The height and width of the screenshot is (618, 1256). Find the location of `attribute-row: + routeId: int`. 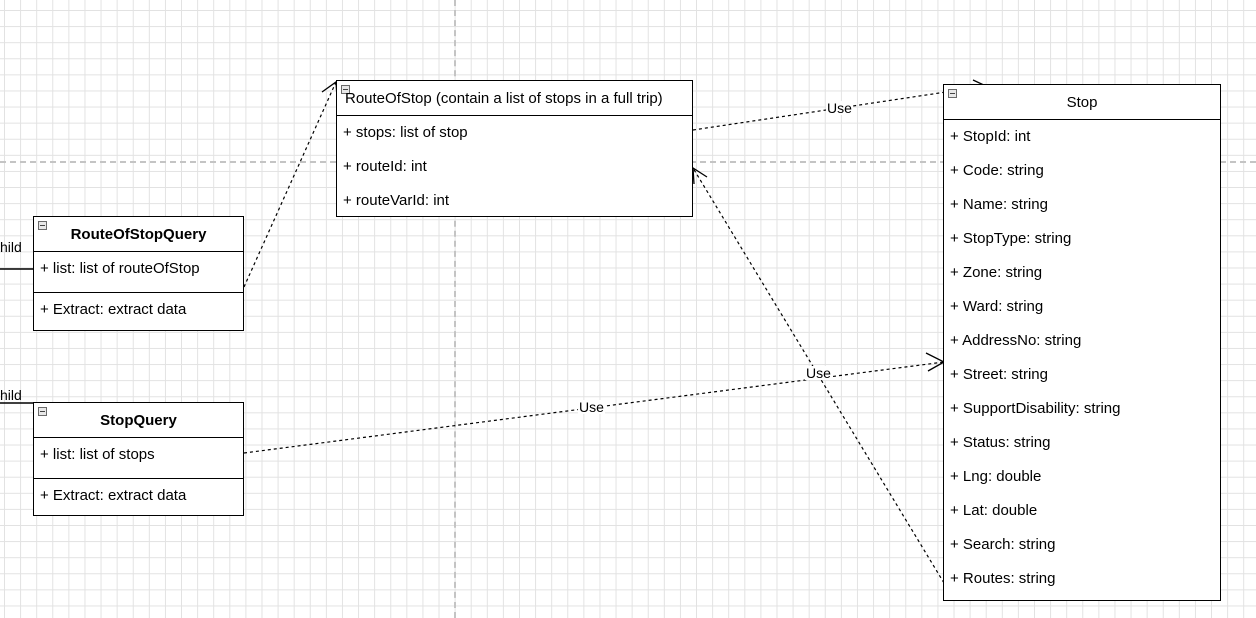

attribute-row: + routeId: int is located at coordinates (514, 167).